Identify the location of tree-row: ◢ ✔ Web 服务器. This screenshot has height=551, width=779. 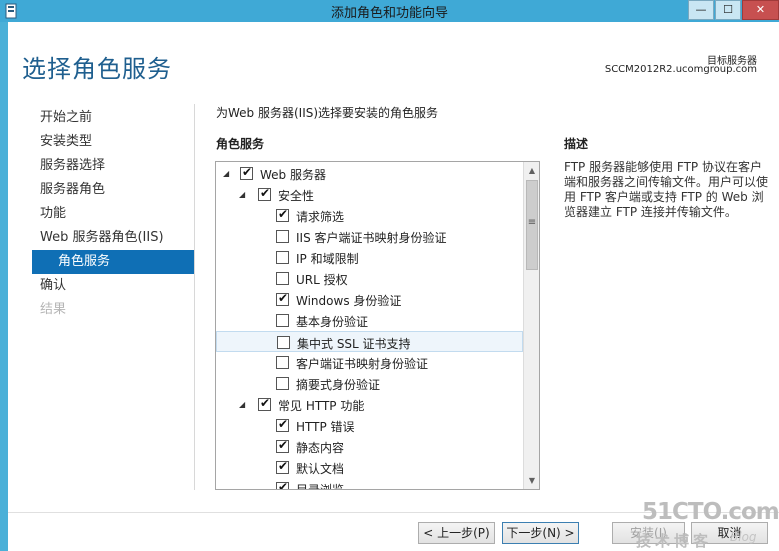
(369, 173).